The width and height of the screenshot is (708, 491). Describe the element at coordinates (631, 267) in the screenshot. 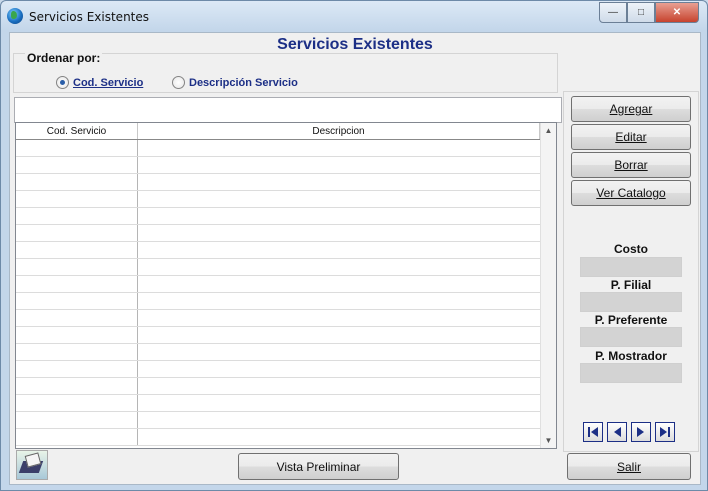

I see `costo-field` at that location.